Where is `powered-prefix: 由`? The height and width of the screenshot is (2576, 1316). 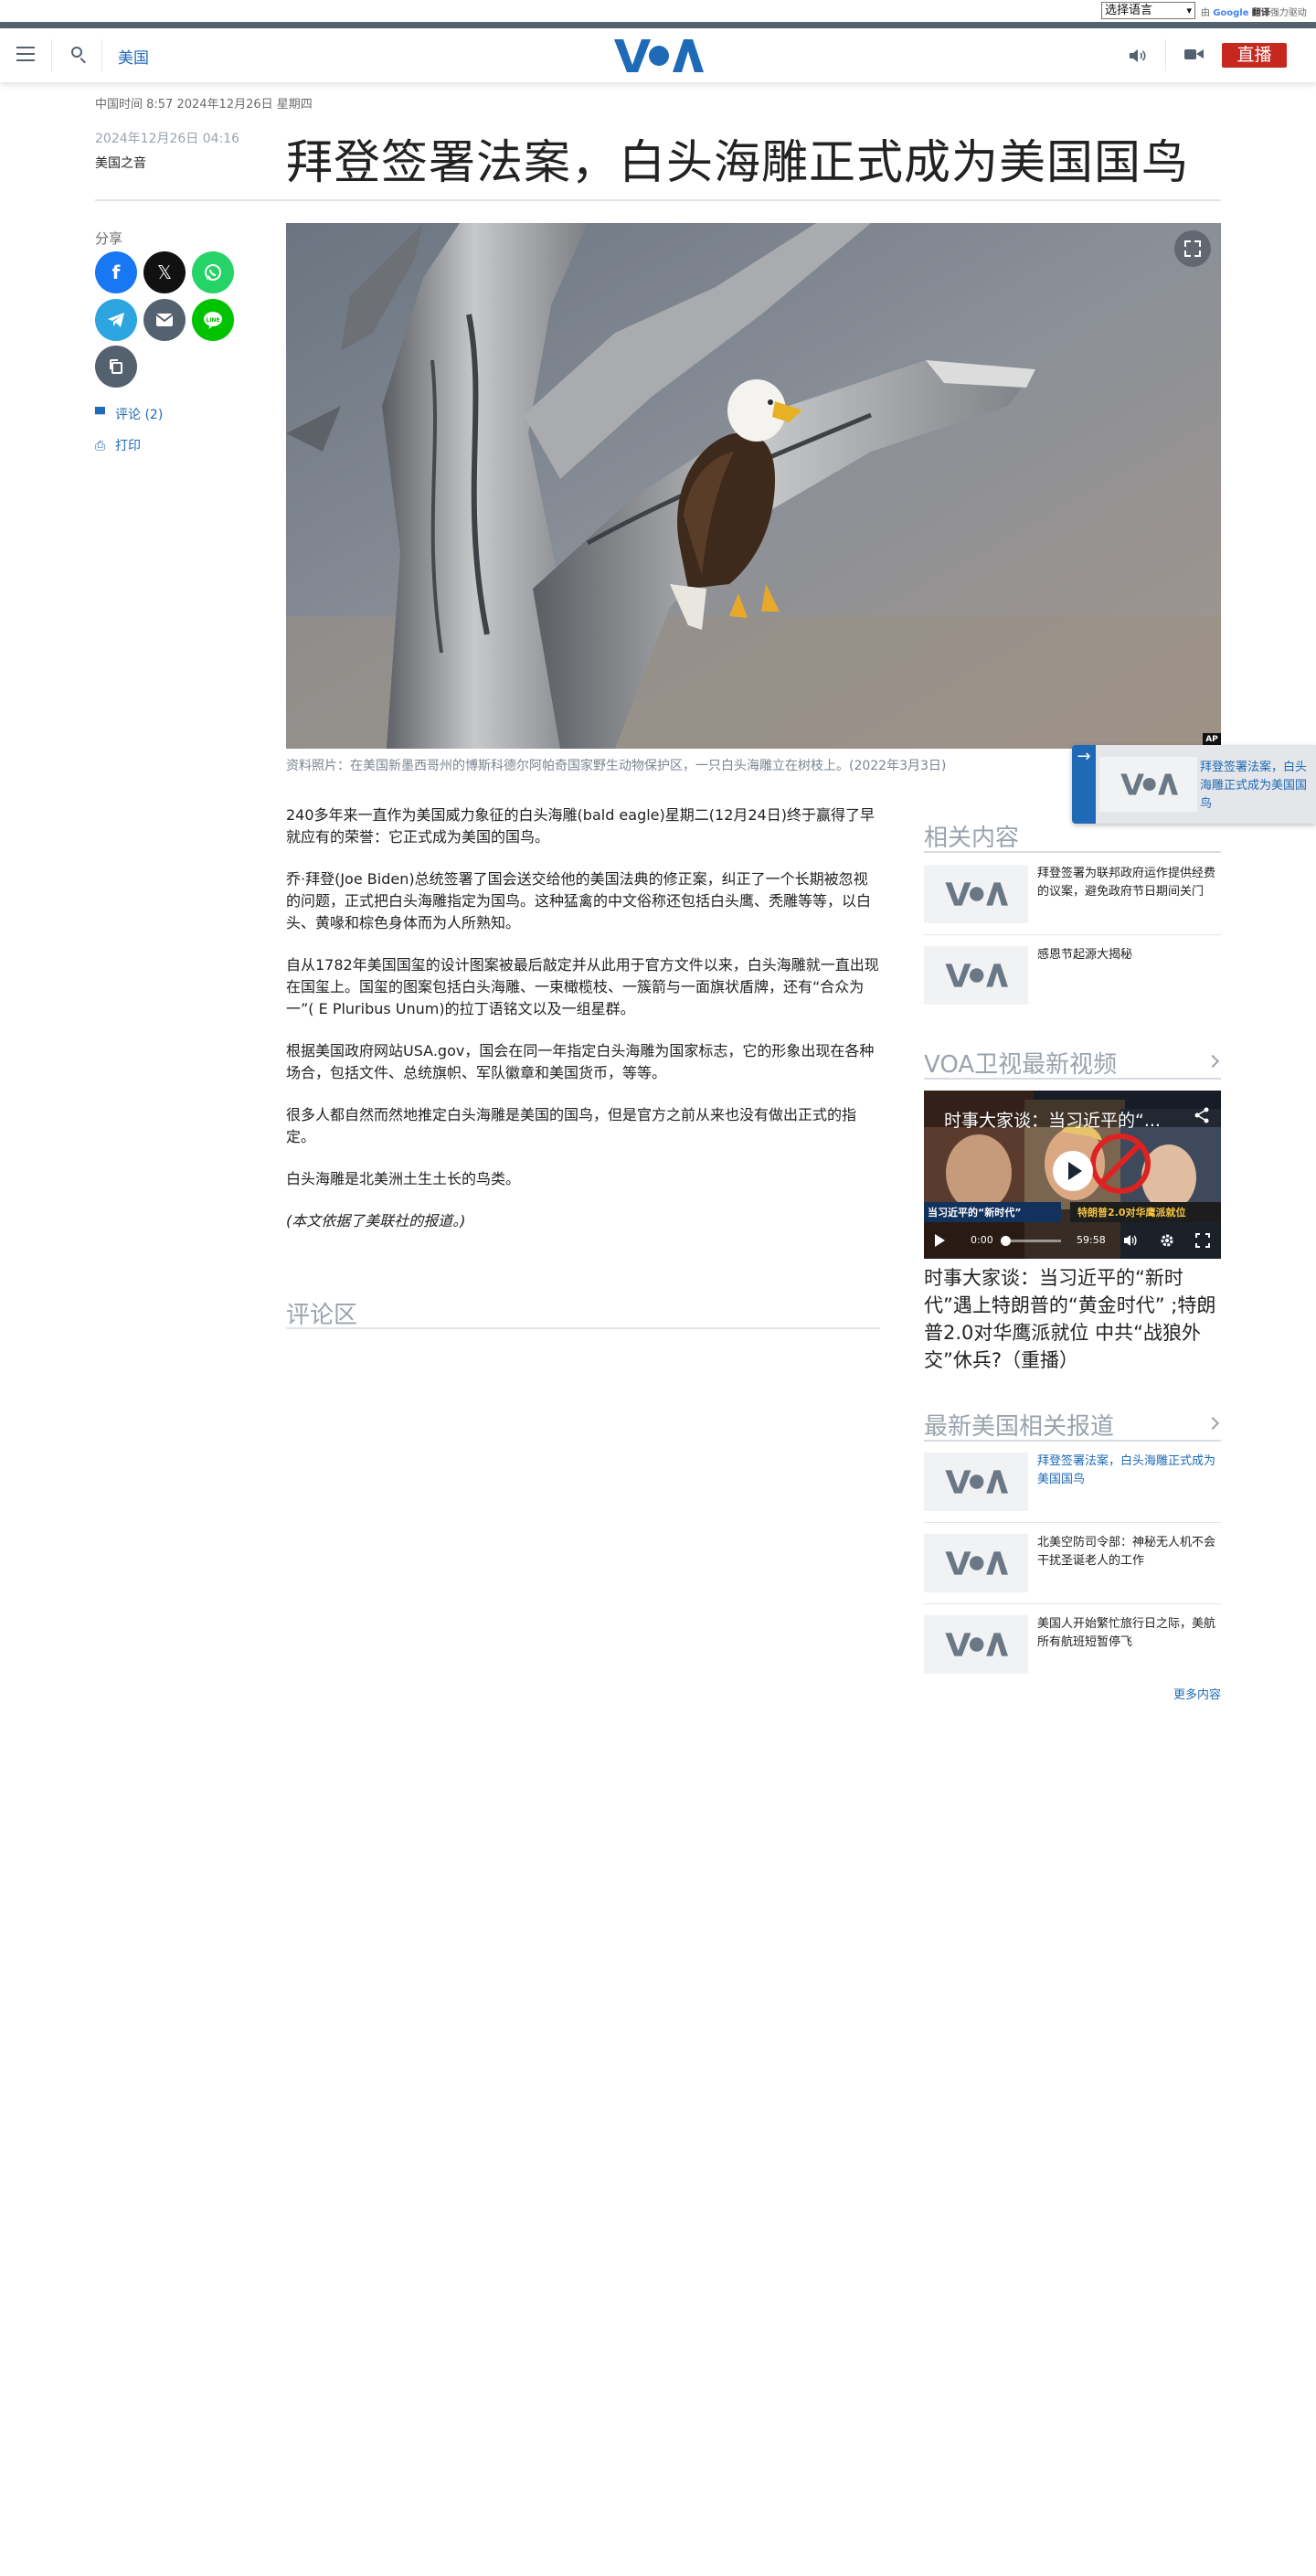 powered-prefix: 由 is located at coordinates (1205, 13).